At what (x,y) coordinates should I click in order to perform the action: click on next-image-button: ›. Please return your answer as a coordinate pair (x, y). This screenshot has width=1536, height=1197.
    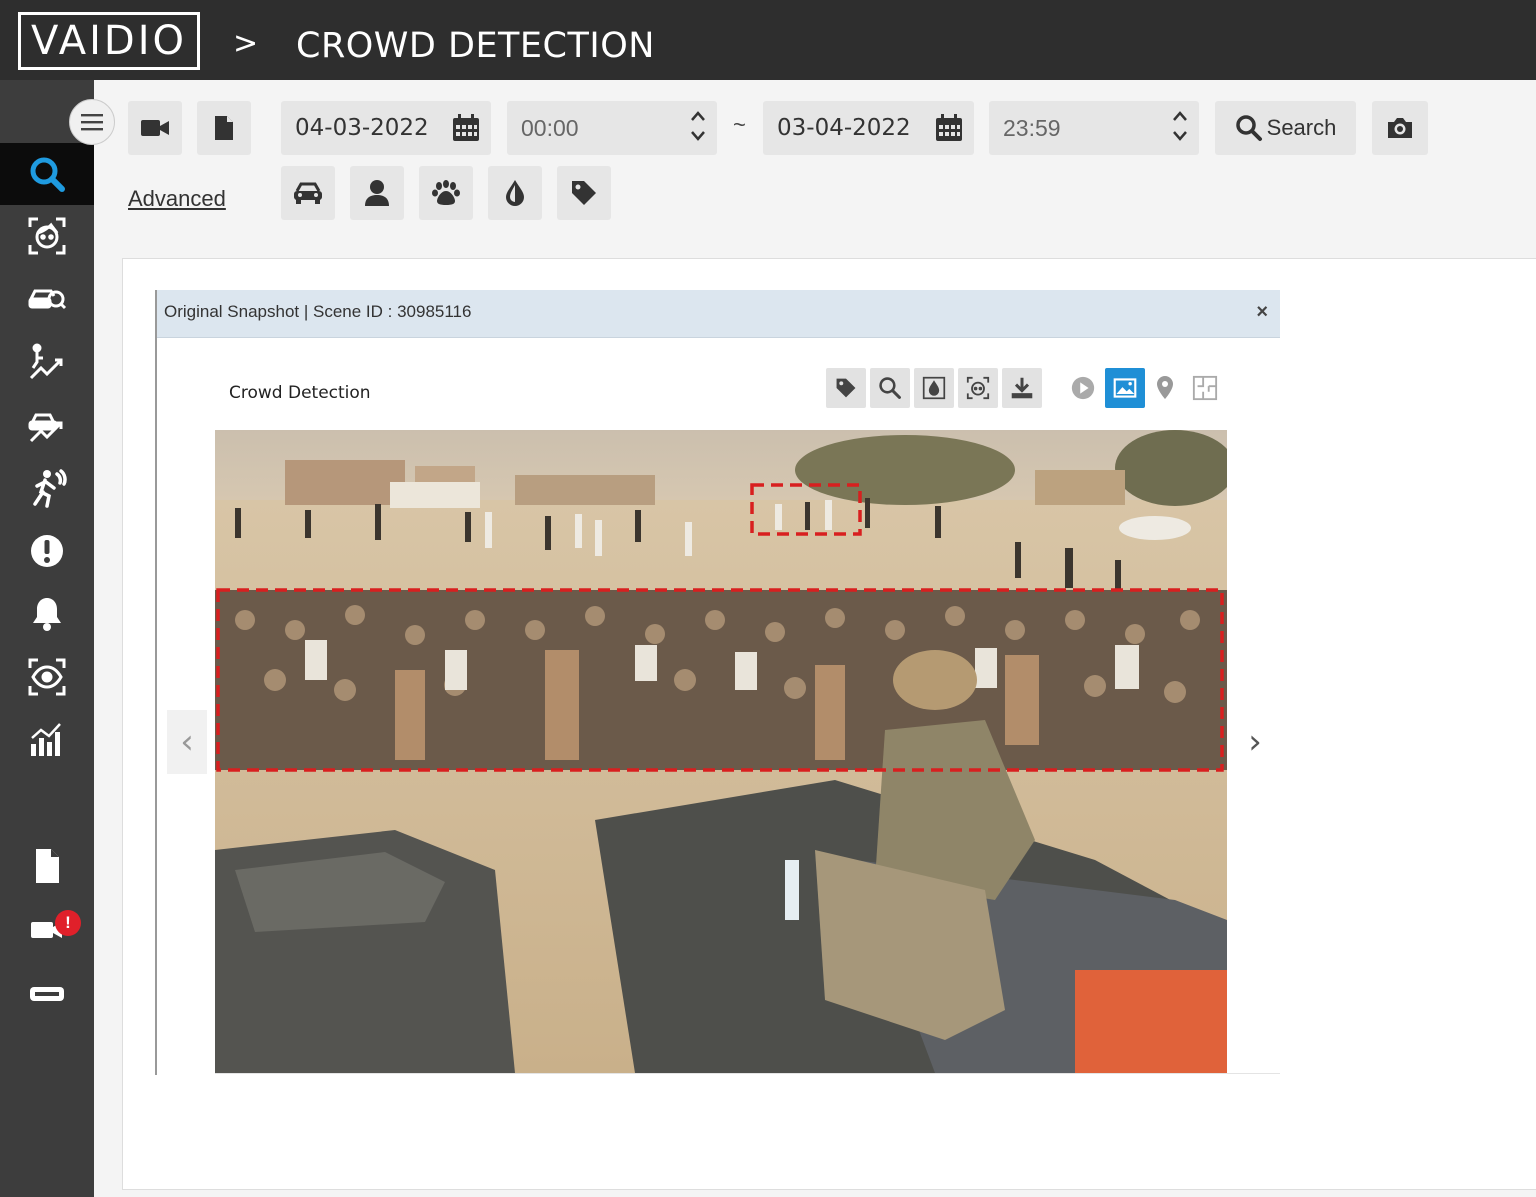
    Looking at the image, I should click on (1255, 742).